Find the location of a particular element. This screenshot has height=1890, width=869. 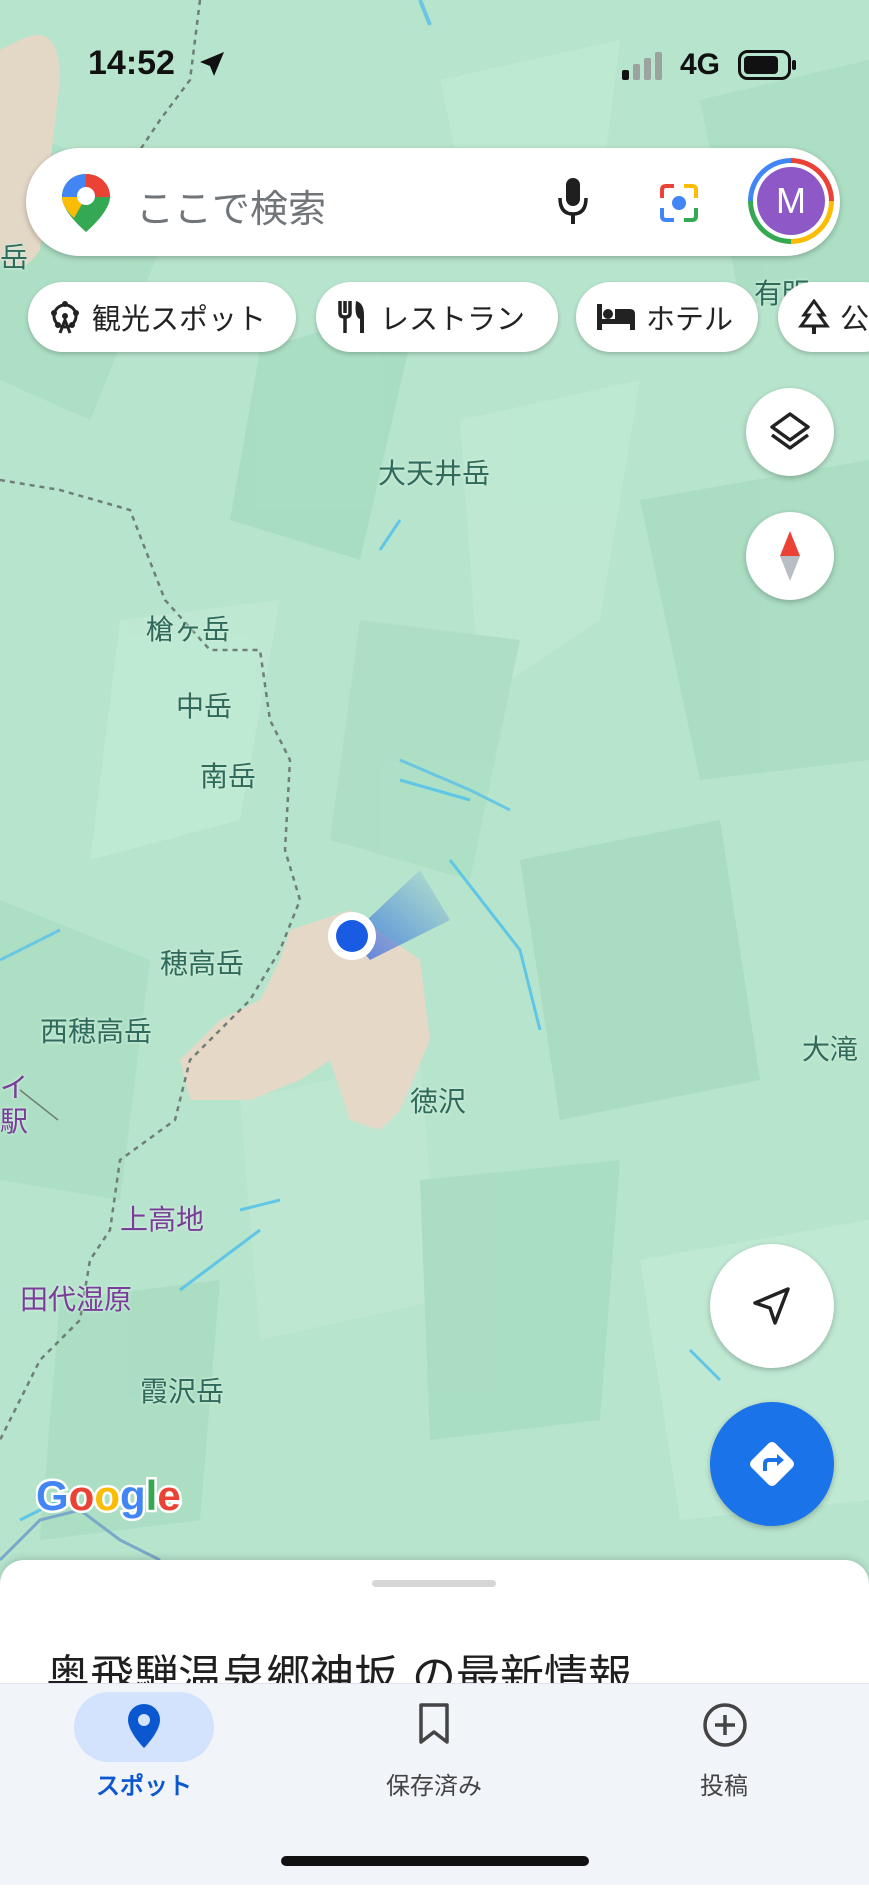

navigation-arrow-icon is located at coordinates (771, 1306).